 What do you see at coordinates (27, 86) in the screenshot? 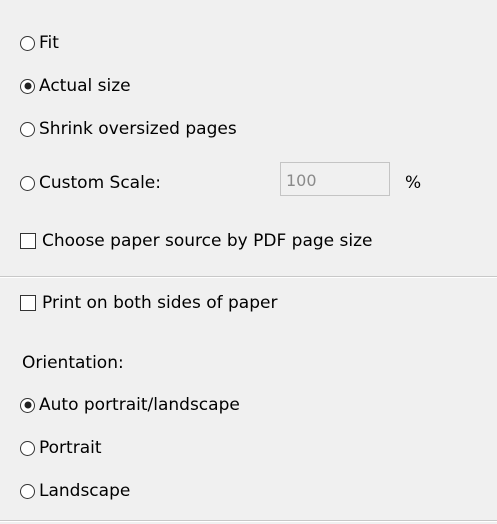
I see `radio-actual-size-indicator` at bounding box center [27, 86].